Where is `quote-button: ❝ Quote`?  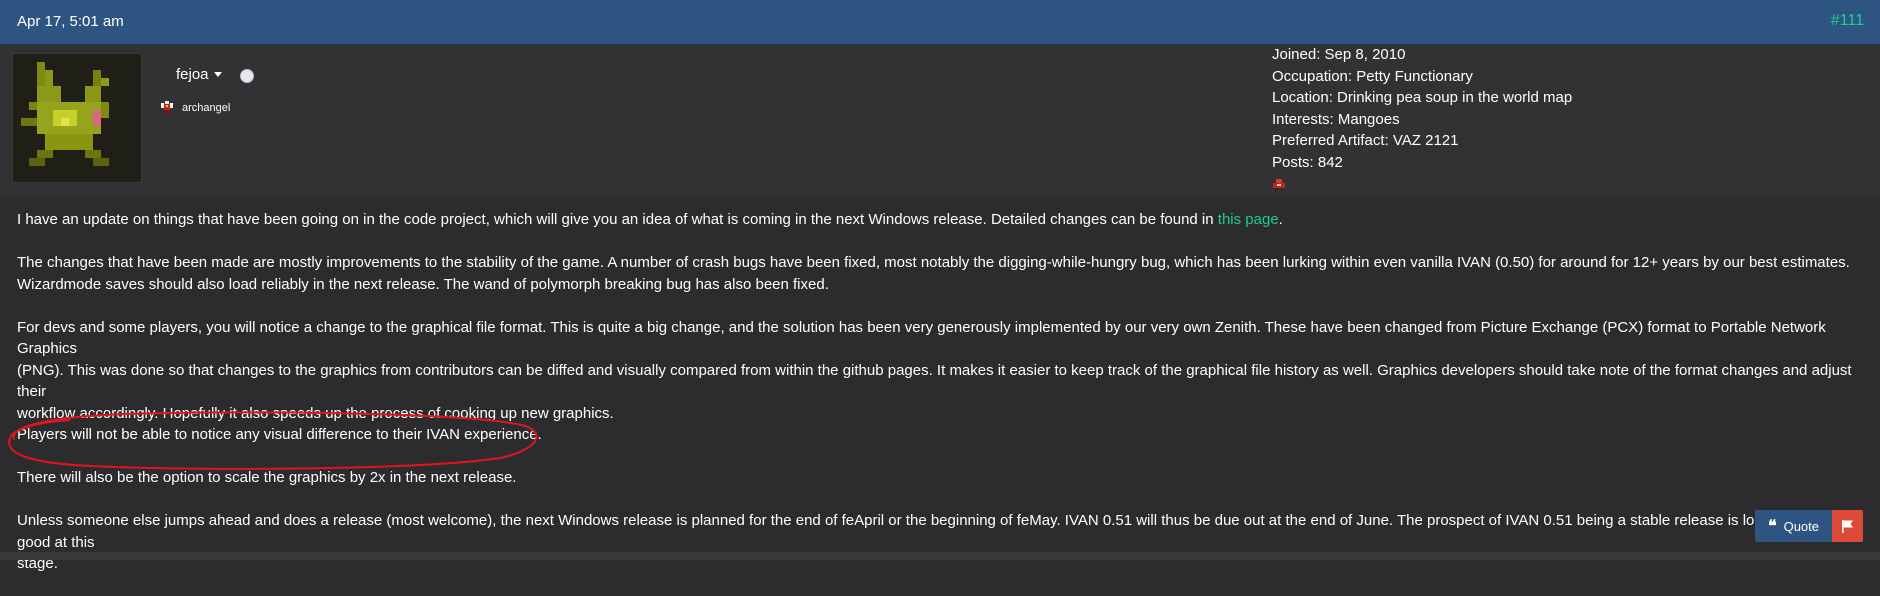
quote-button: ❝ Quote is located at coordinates (1793, 526).